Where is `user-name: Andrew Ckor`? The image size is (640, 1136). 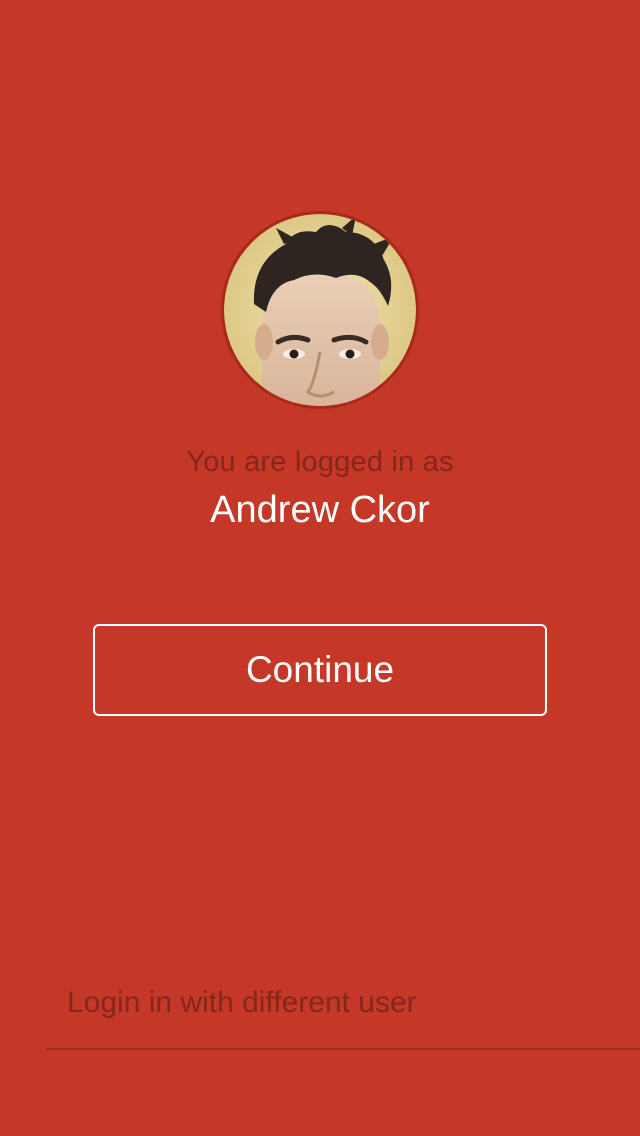 user-name: Andrew Ckor is located at coordinates (320, 510).